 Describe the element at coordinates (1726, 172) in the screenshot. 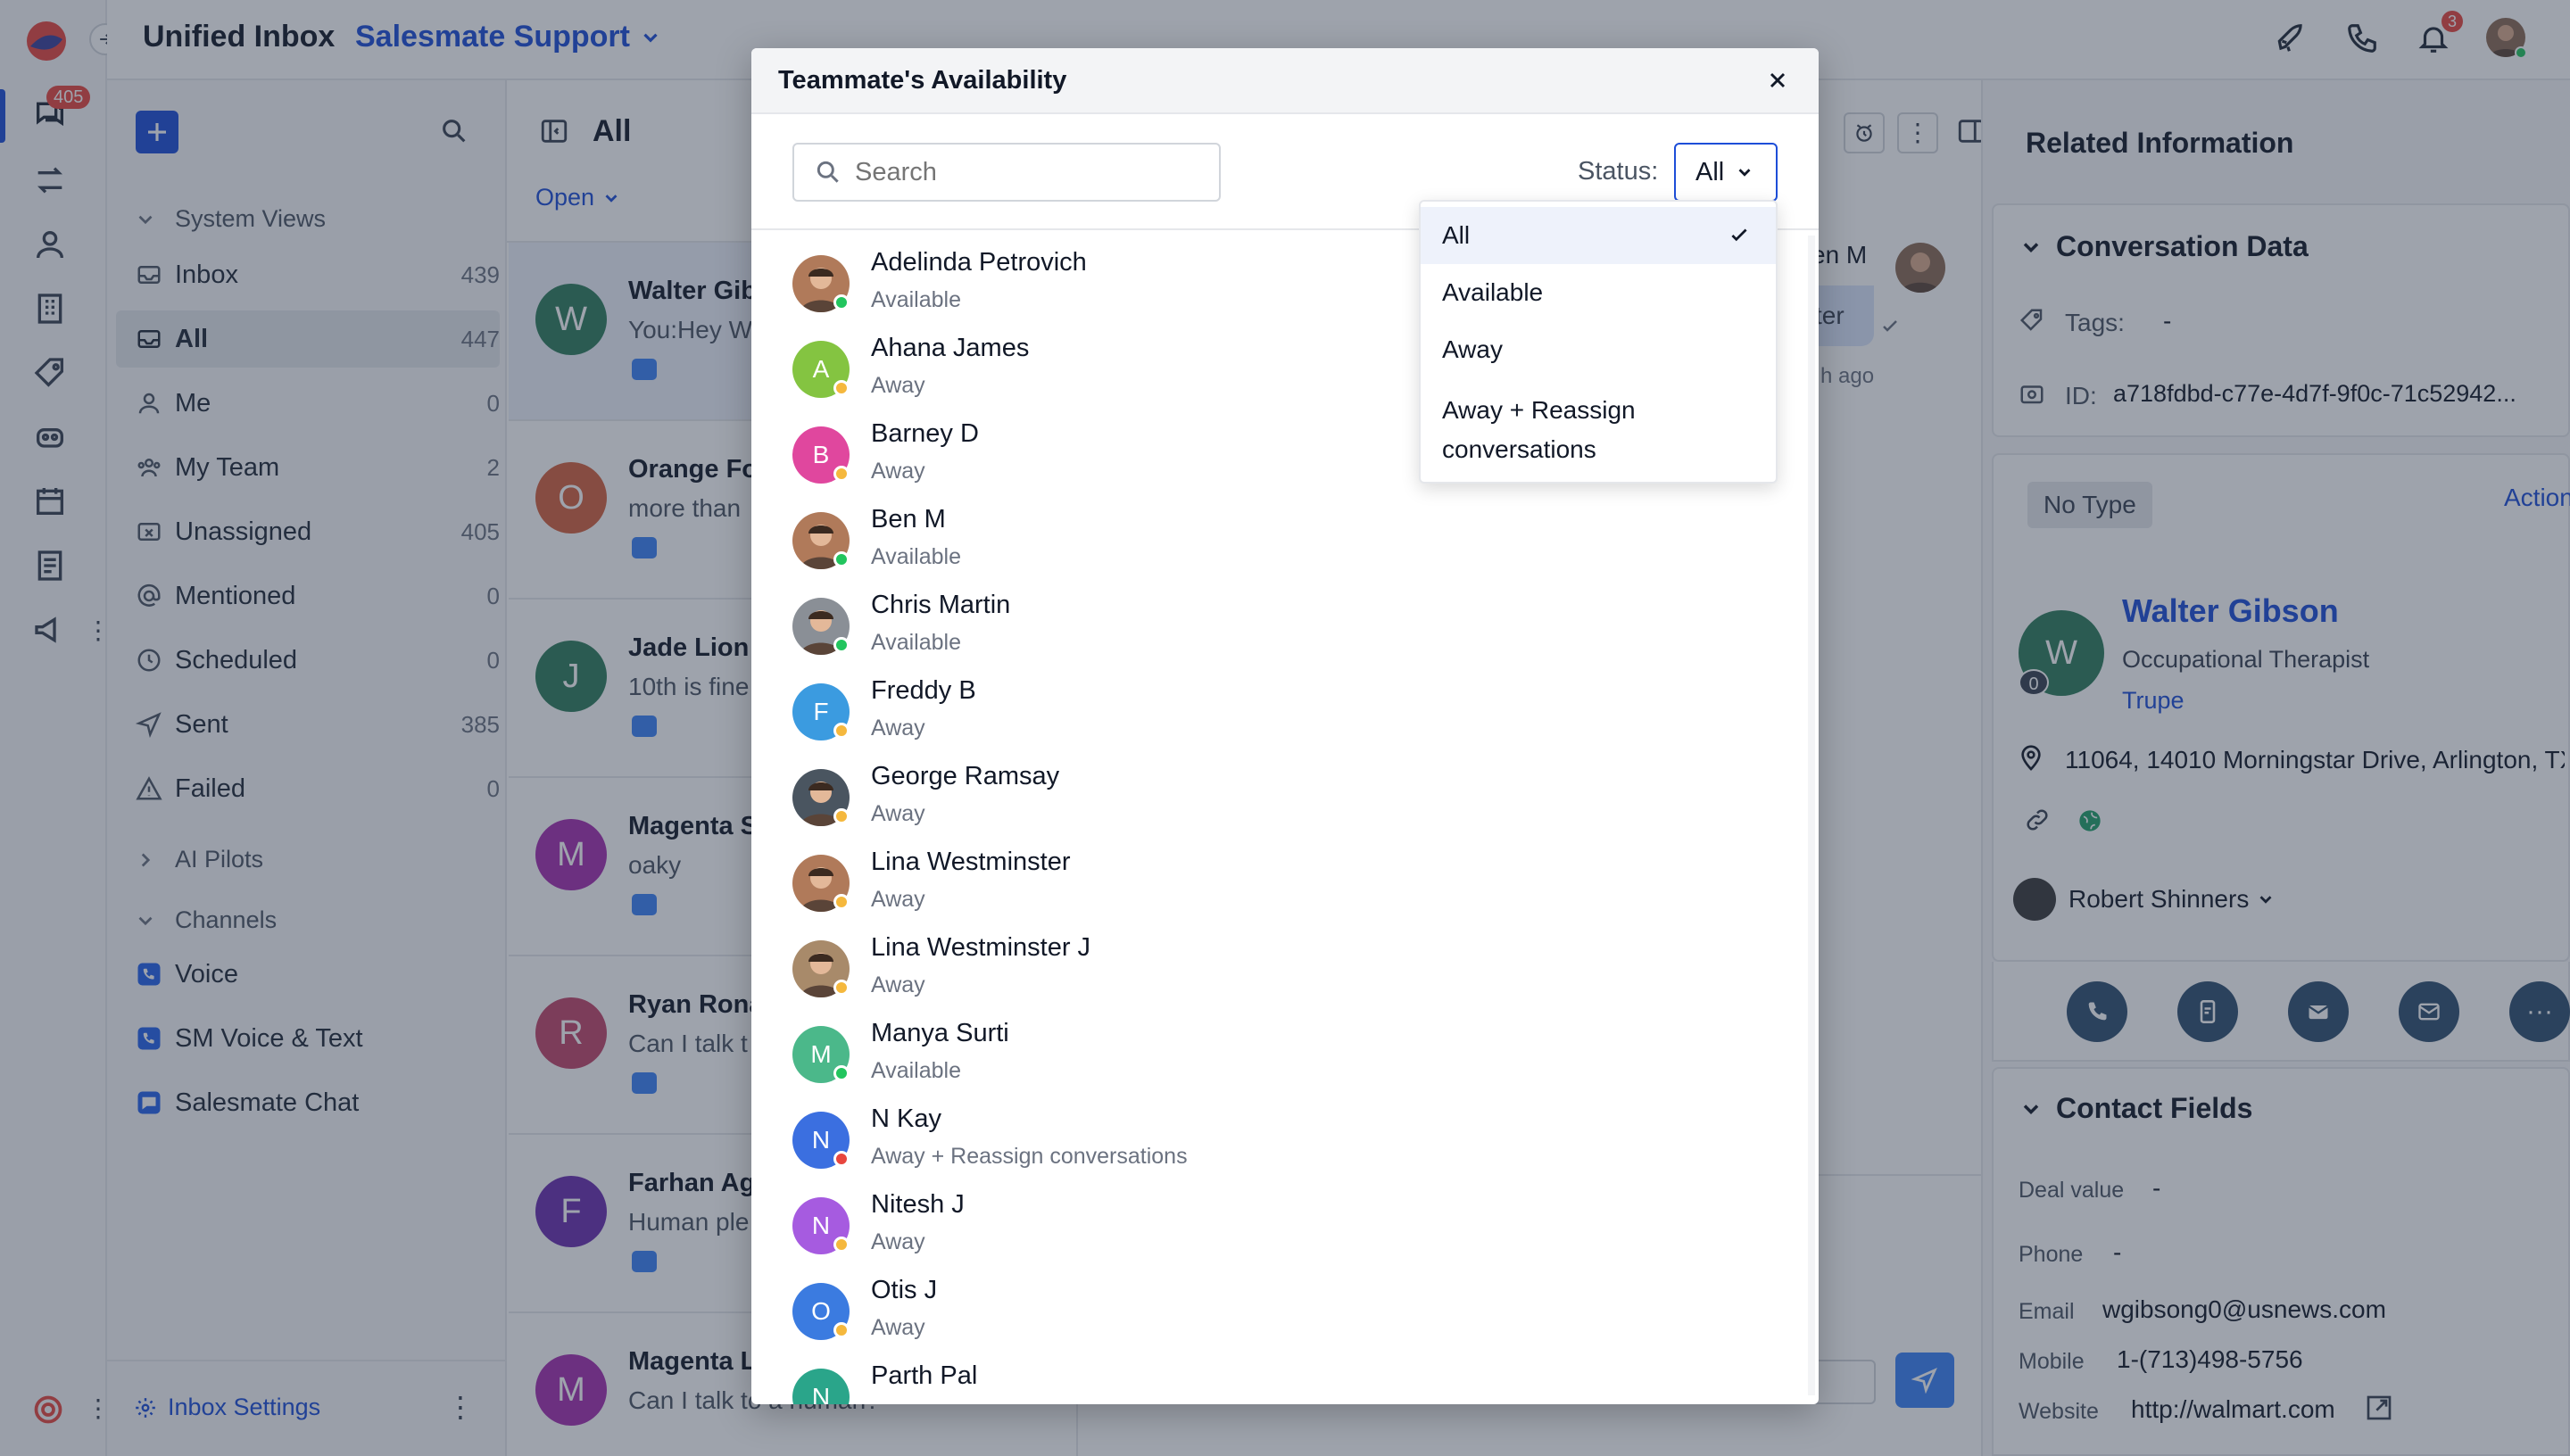

I see `status-filter-select: All` at that location.